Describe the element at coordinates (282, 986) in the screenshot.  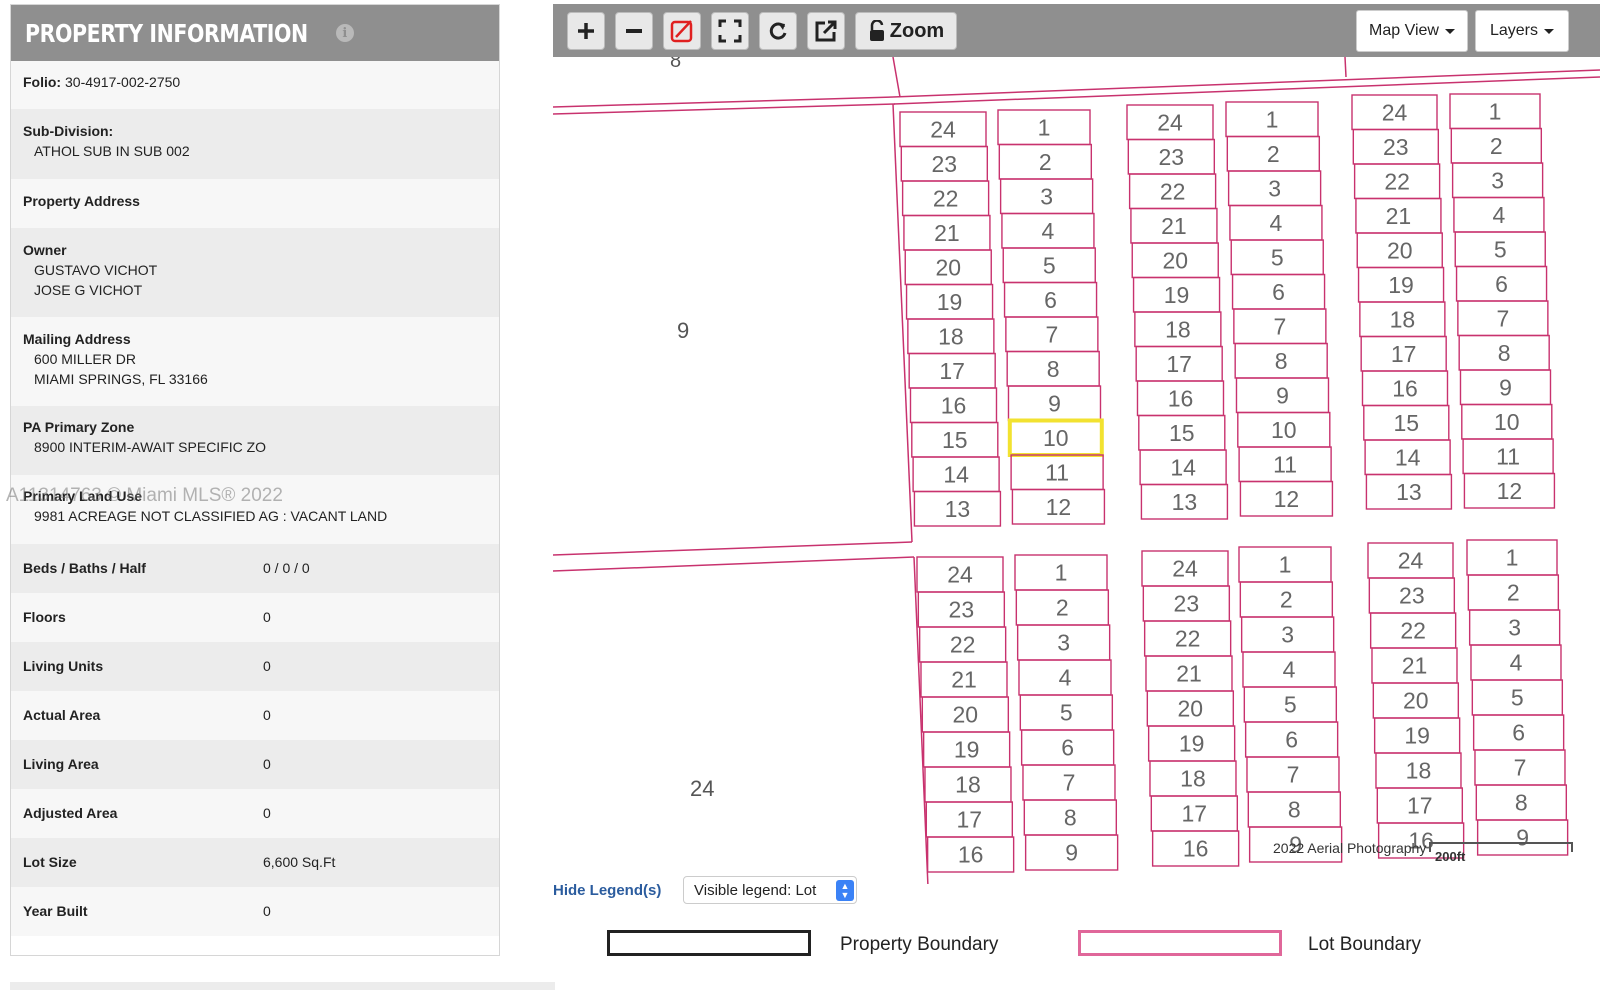
I see `bottom-strip` at that location.